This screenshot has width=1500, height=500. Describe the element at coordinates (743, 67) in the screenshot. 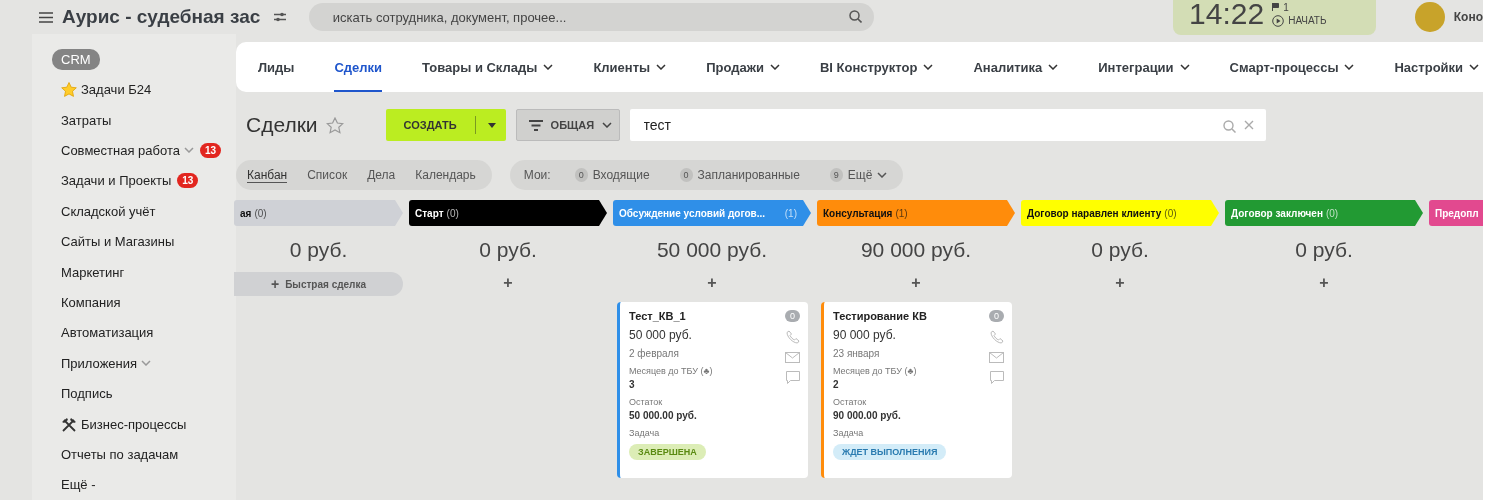

I see `nav-tab: Продажи` at that location.